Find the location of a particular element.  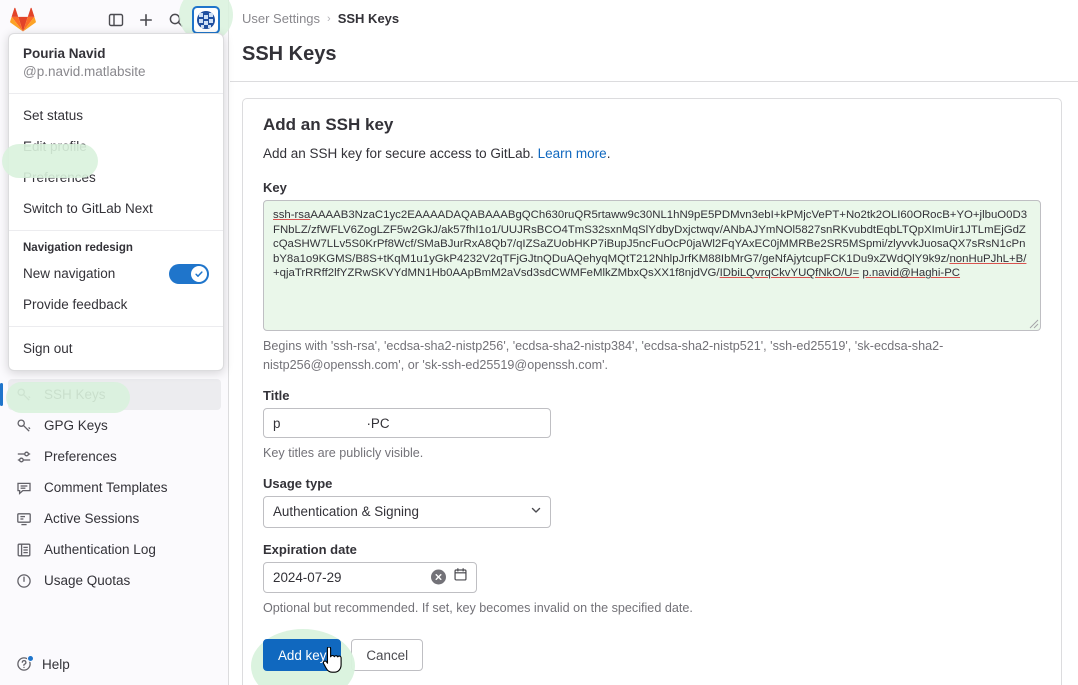

sidebar-item-authentication-log: Authentication Log is located at coordinates (114, 549).